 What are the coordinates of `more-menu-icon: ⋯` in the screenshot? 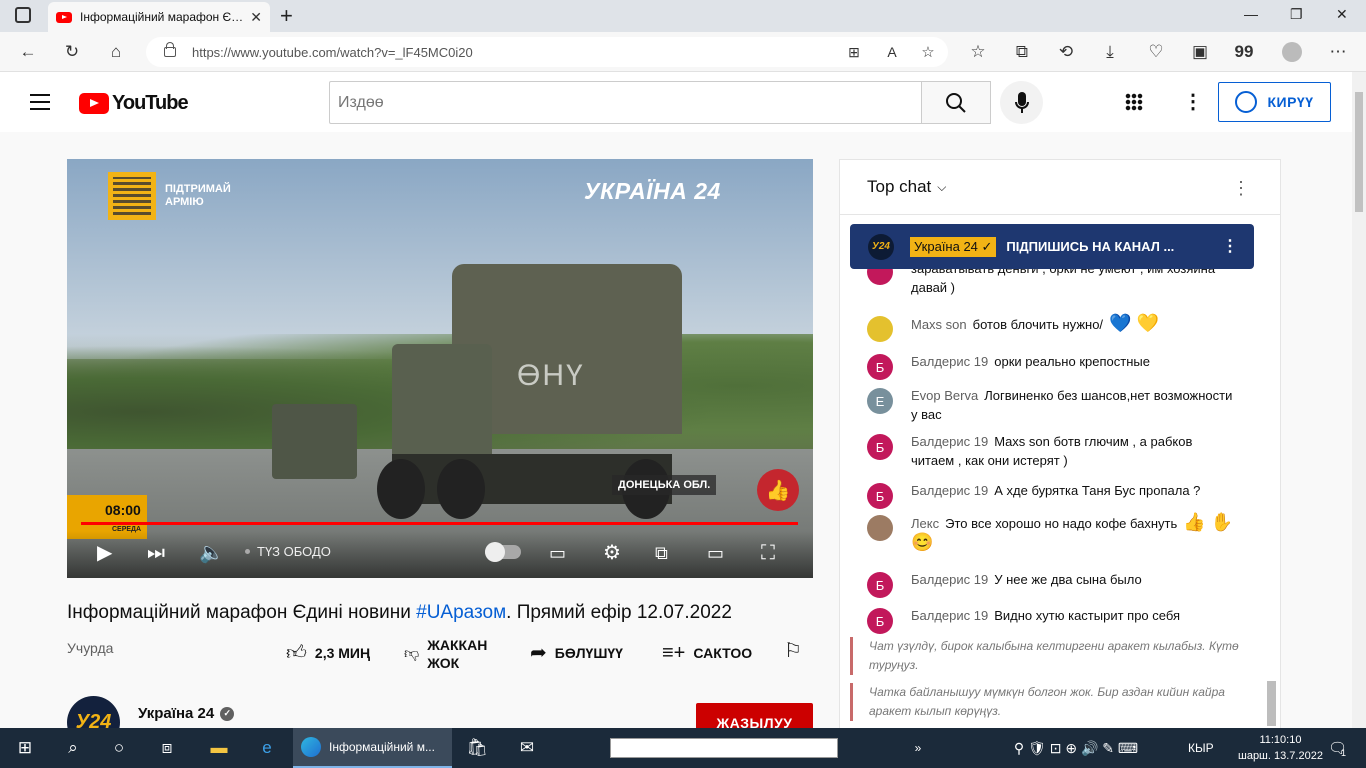 It's located at (1338, 52).